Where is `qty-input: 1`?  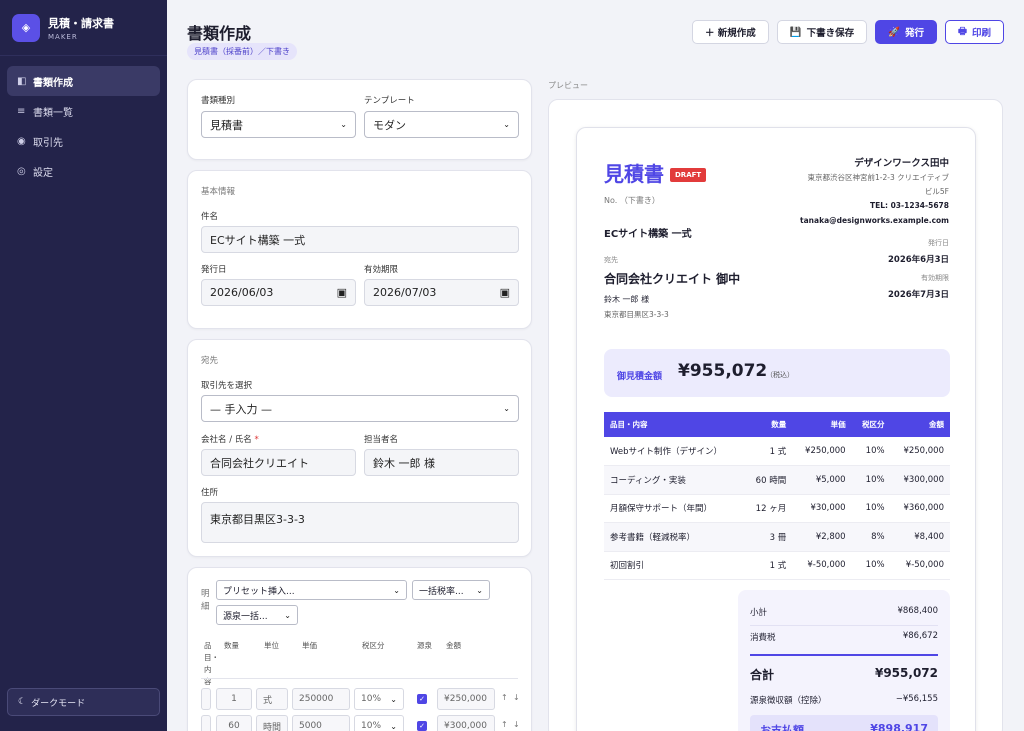
qty-input: 1 is located at coordinates (234, 699).